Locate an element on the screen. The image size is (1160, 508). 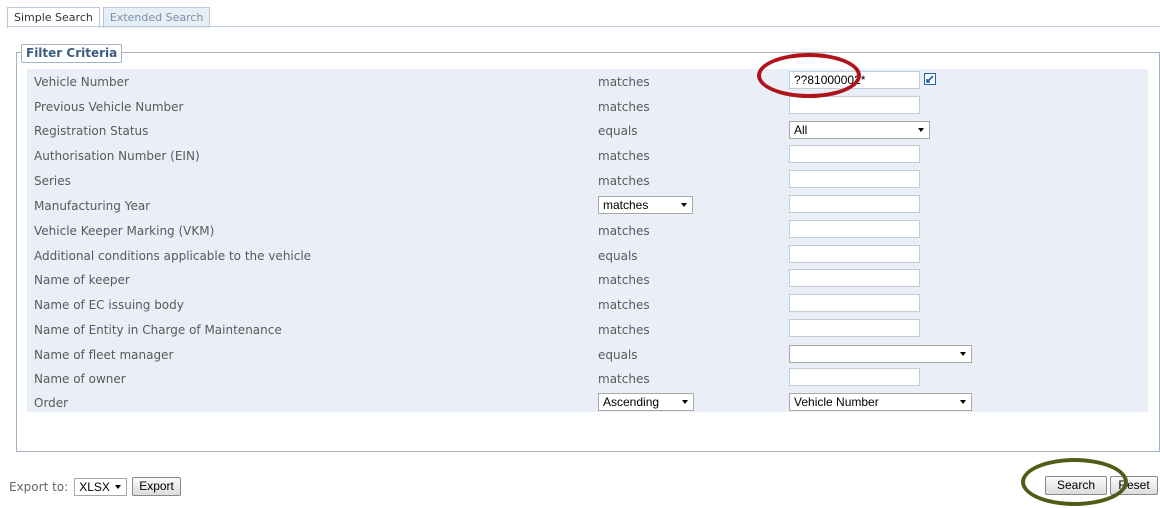
select-value: matches is located at coordinates (626, 205).